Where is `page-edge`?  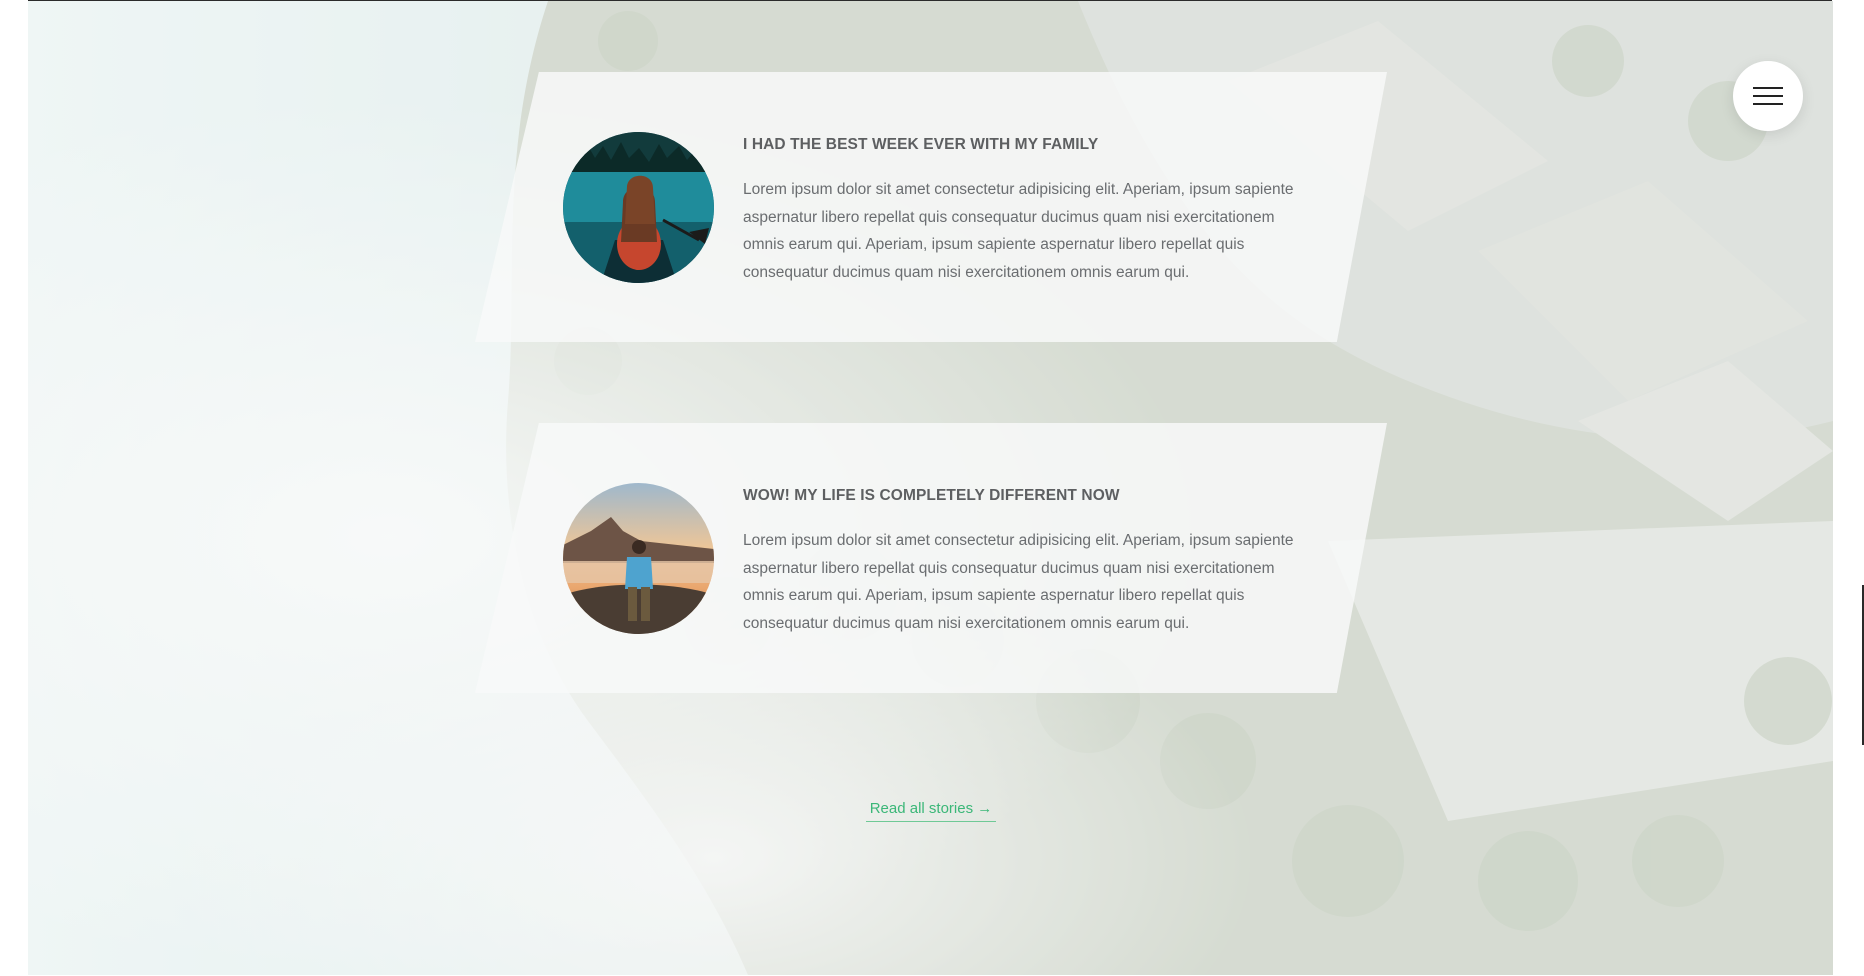
page-edge is located at coordinates (1848, 488).